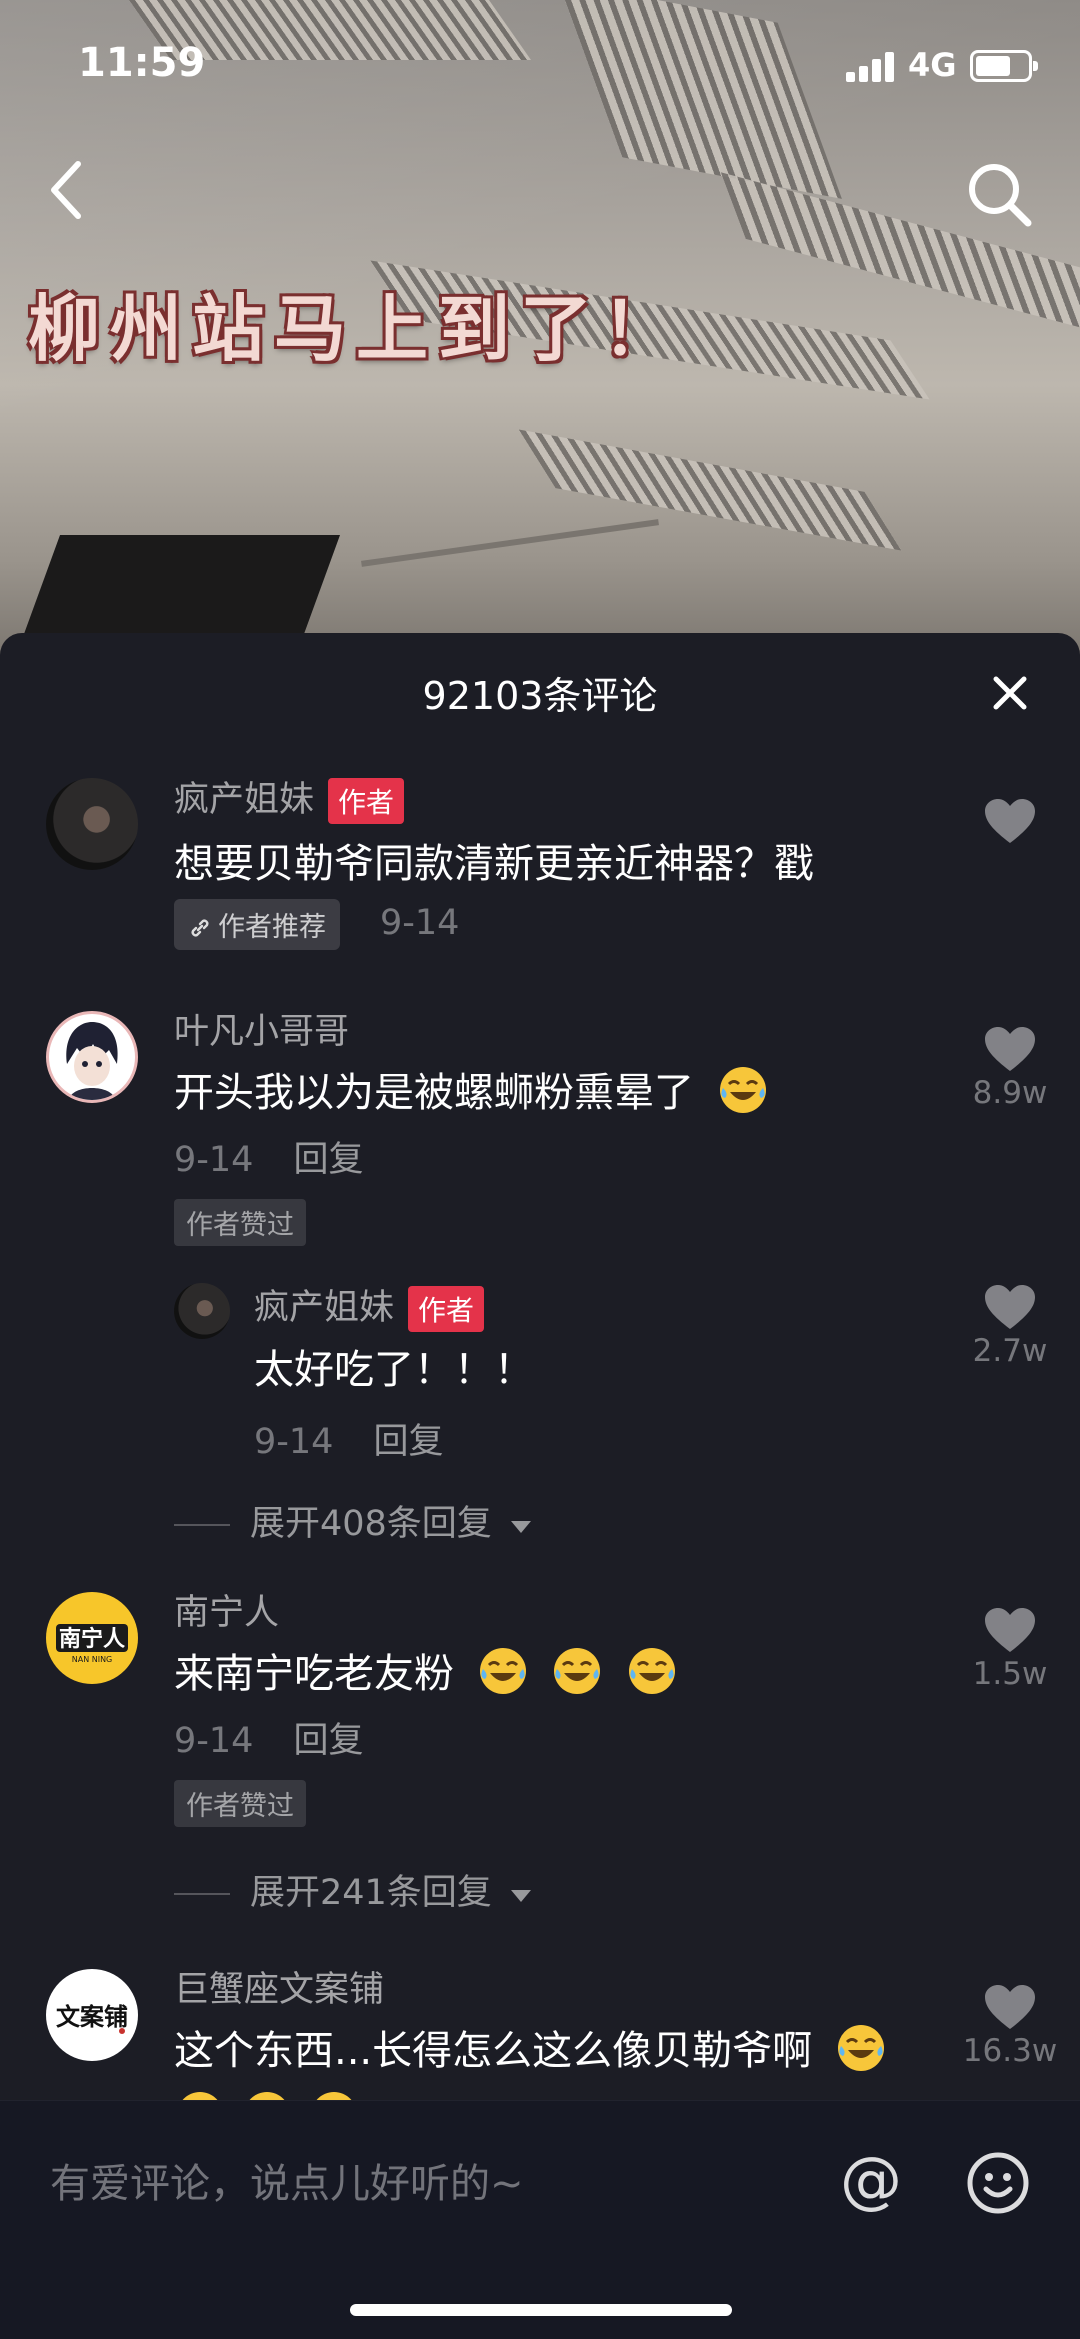  I want to click on reply-author: 疯产姐妹 作者, so click(369, 1305).